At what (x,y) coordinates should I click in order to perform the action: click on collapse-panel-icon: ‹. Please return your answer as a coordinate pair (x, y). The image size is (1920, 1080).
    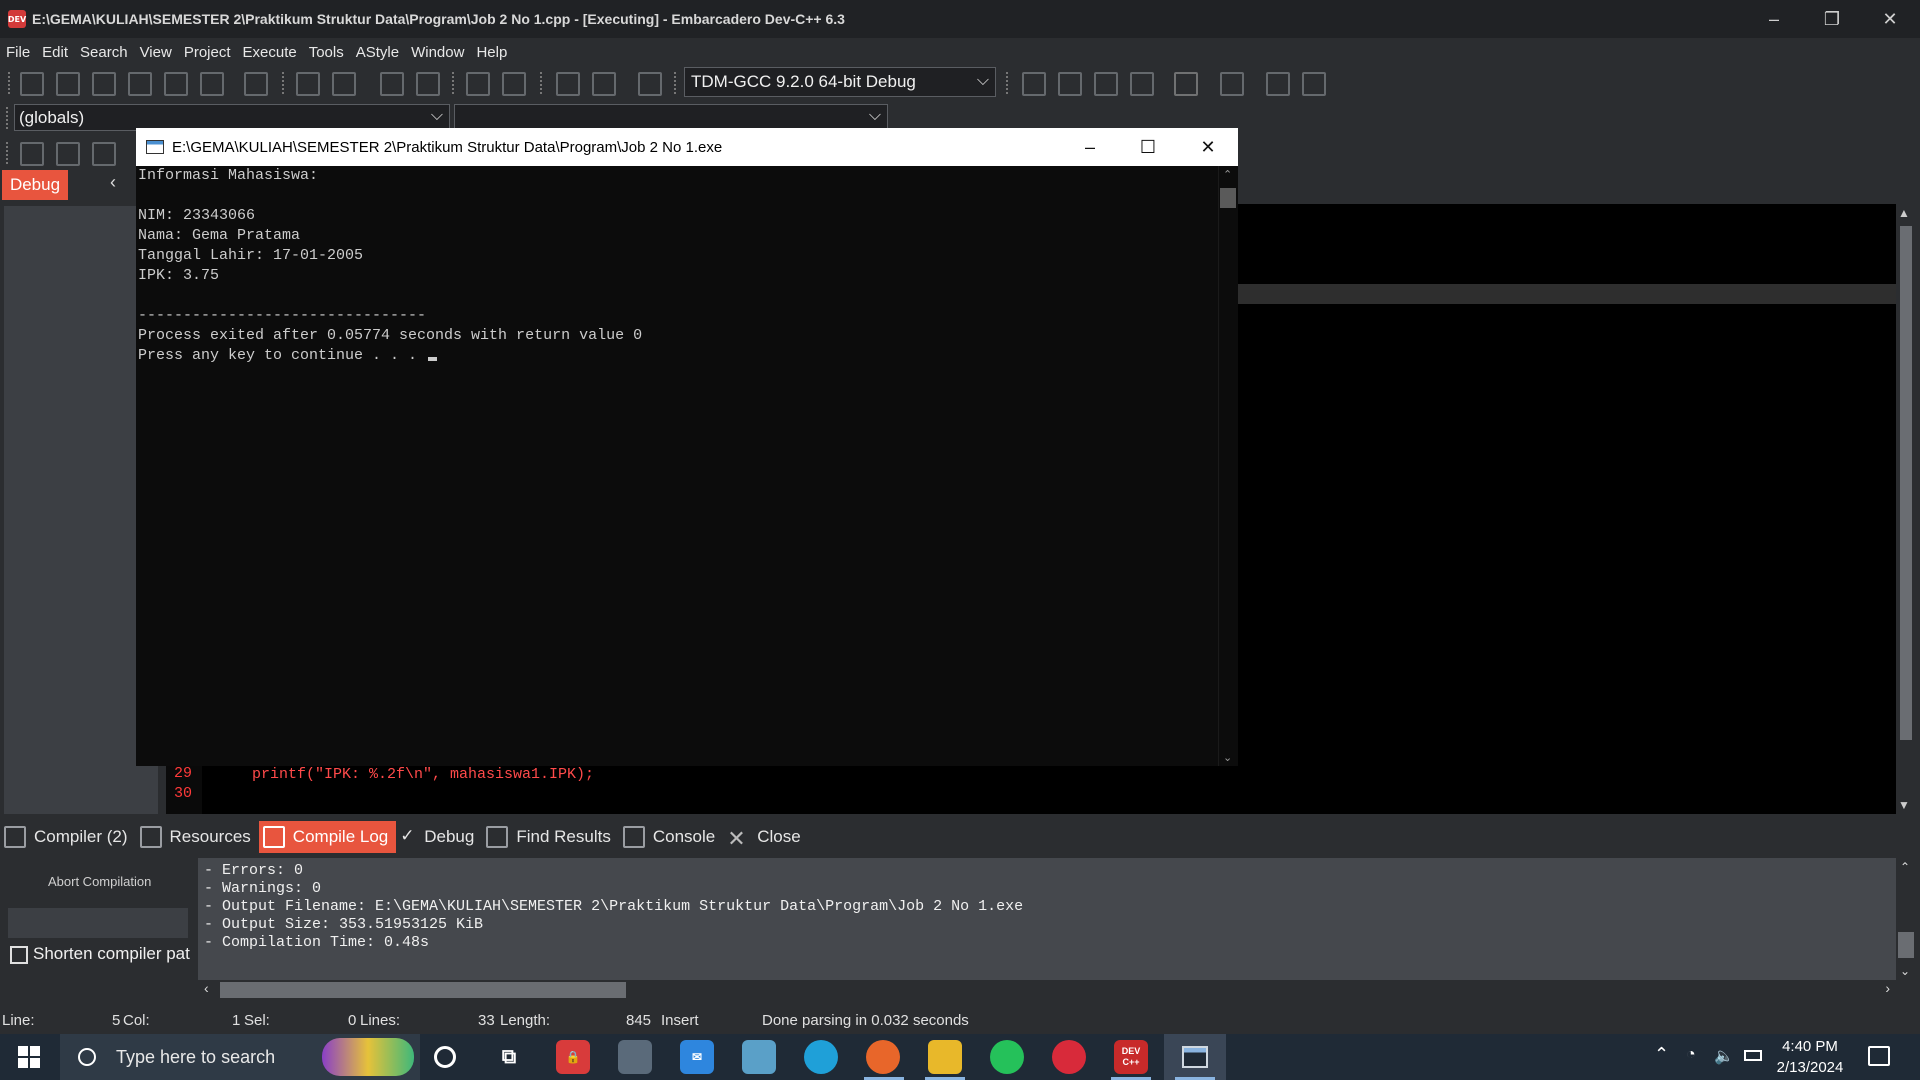
    Looking at the image, I should click on (113, 182).